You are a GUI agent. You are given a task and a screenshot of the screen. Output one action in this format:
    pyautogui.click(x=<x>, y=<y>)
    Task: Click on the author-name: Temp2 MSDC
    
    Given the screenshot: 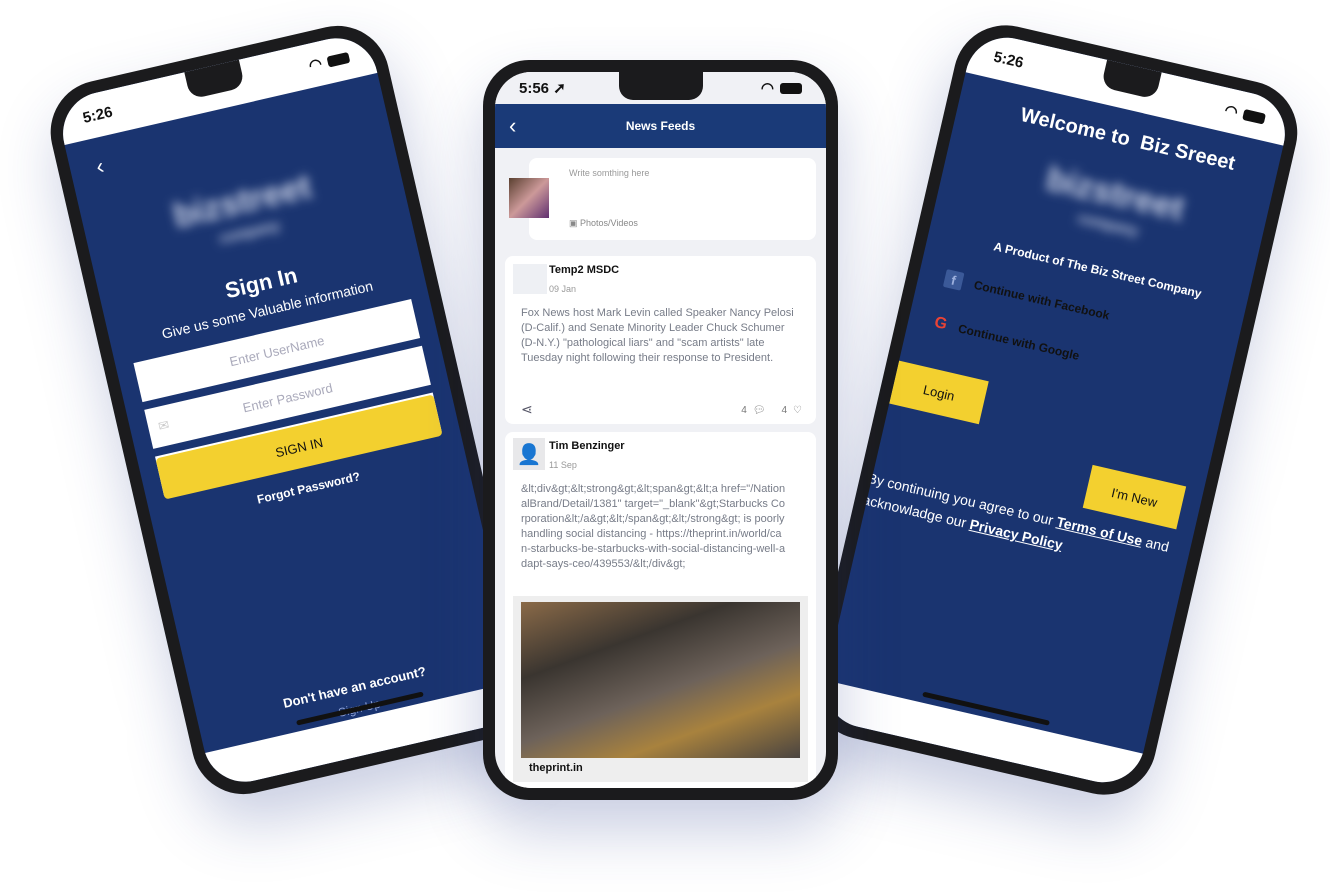 What is the action you would take?
    pyautogui.click(x=584, y=270)
    